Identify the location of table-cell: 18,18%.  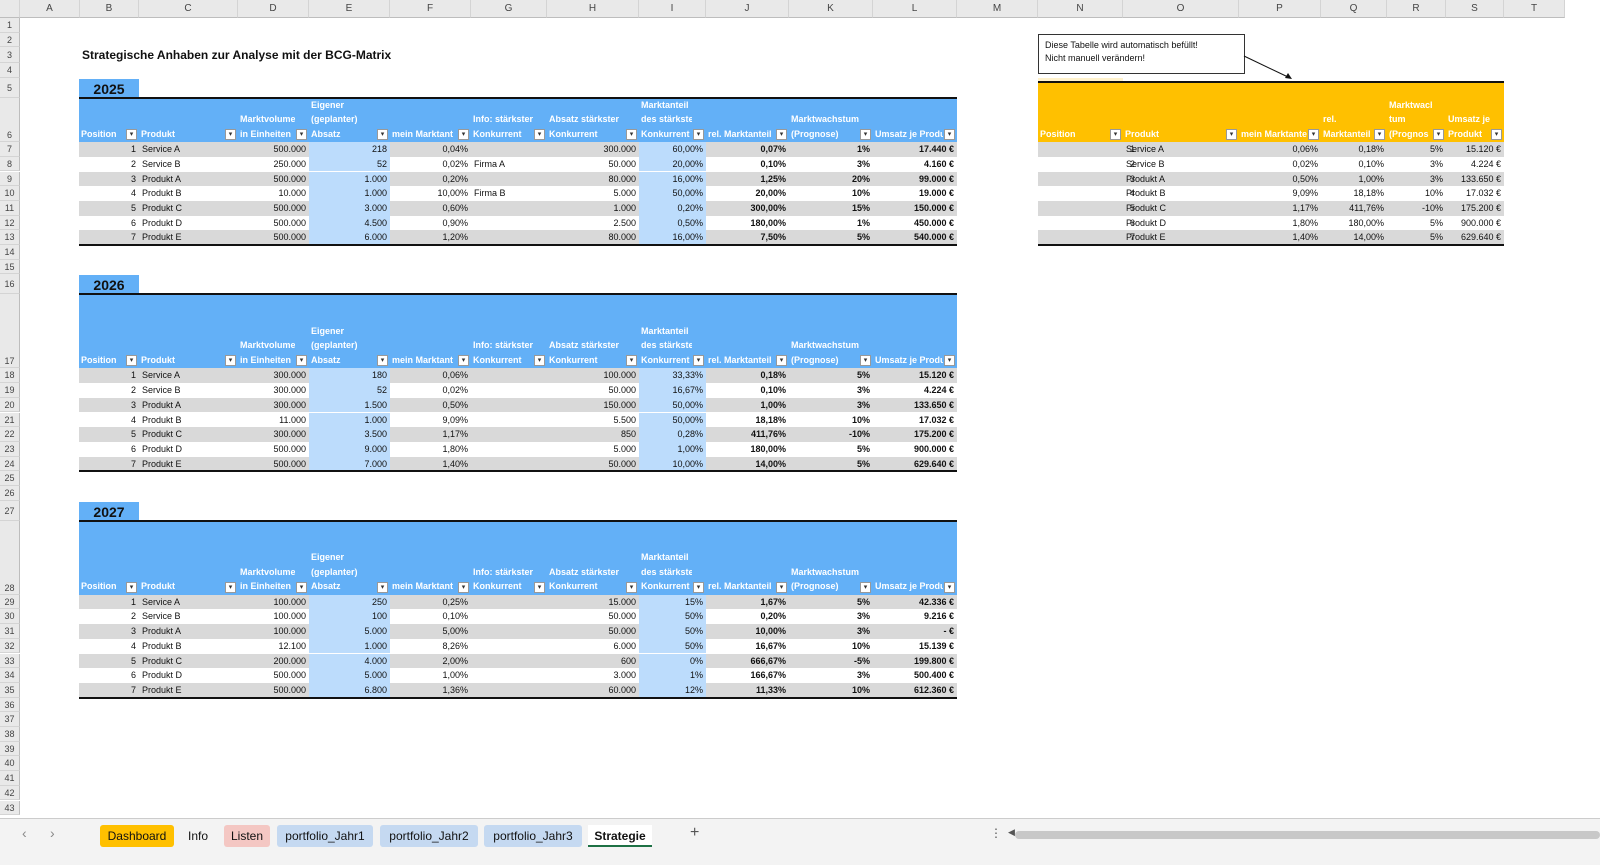
(1354, 193).